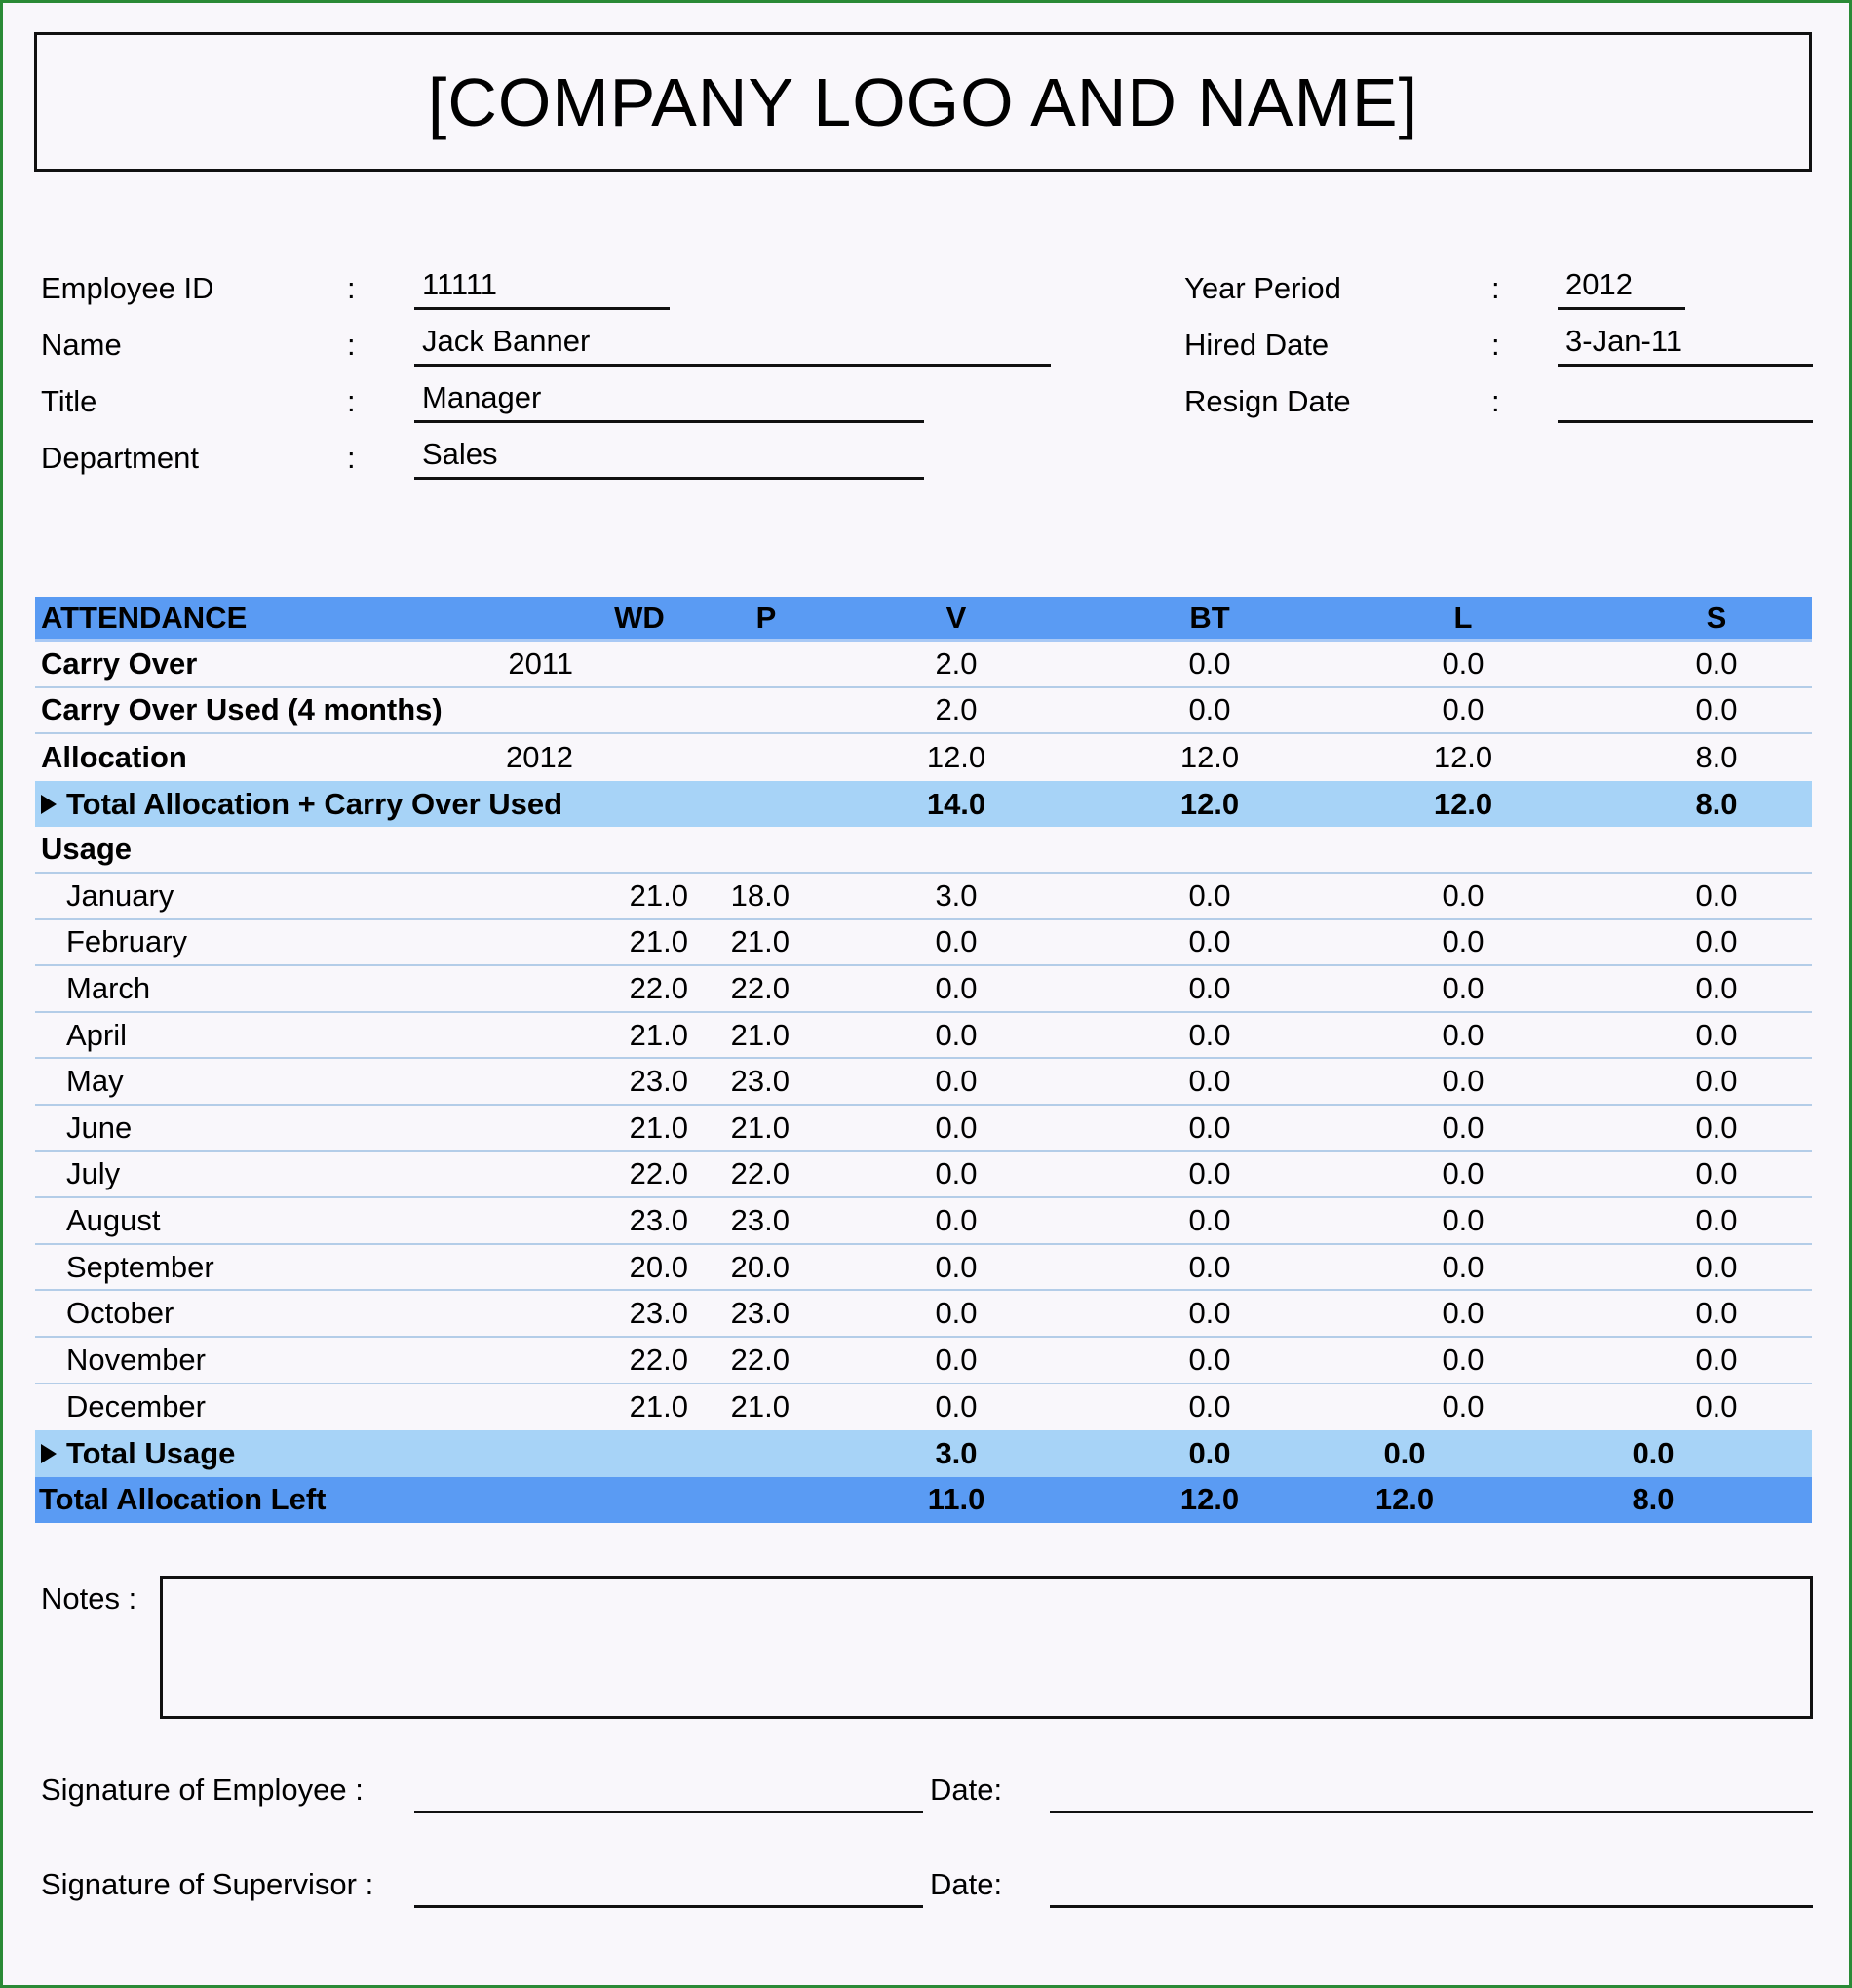  Describe the element at coordinates (140, 1266) in the screenshot. I see `month-label: September` at that location.